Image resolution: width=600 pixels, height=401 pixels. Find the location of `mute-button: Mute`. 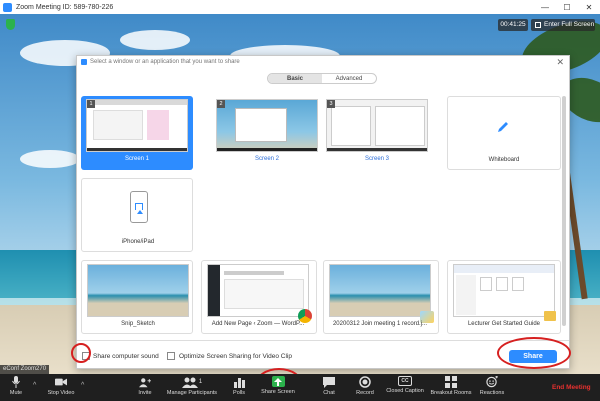

mute-button: Mute is located at coordinates (16, 386).